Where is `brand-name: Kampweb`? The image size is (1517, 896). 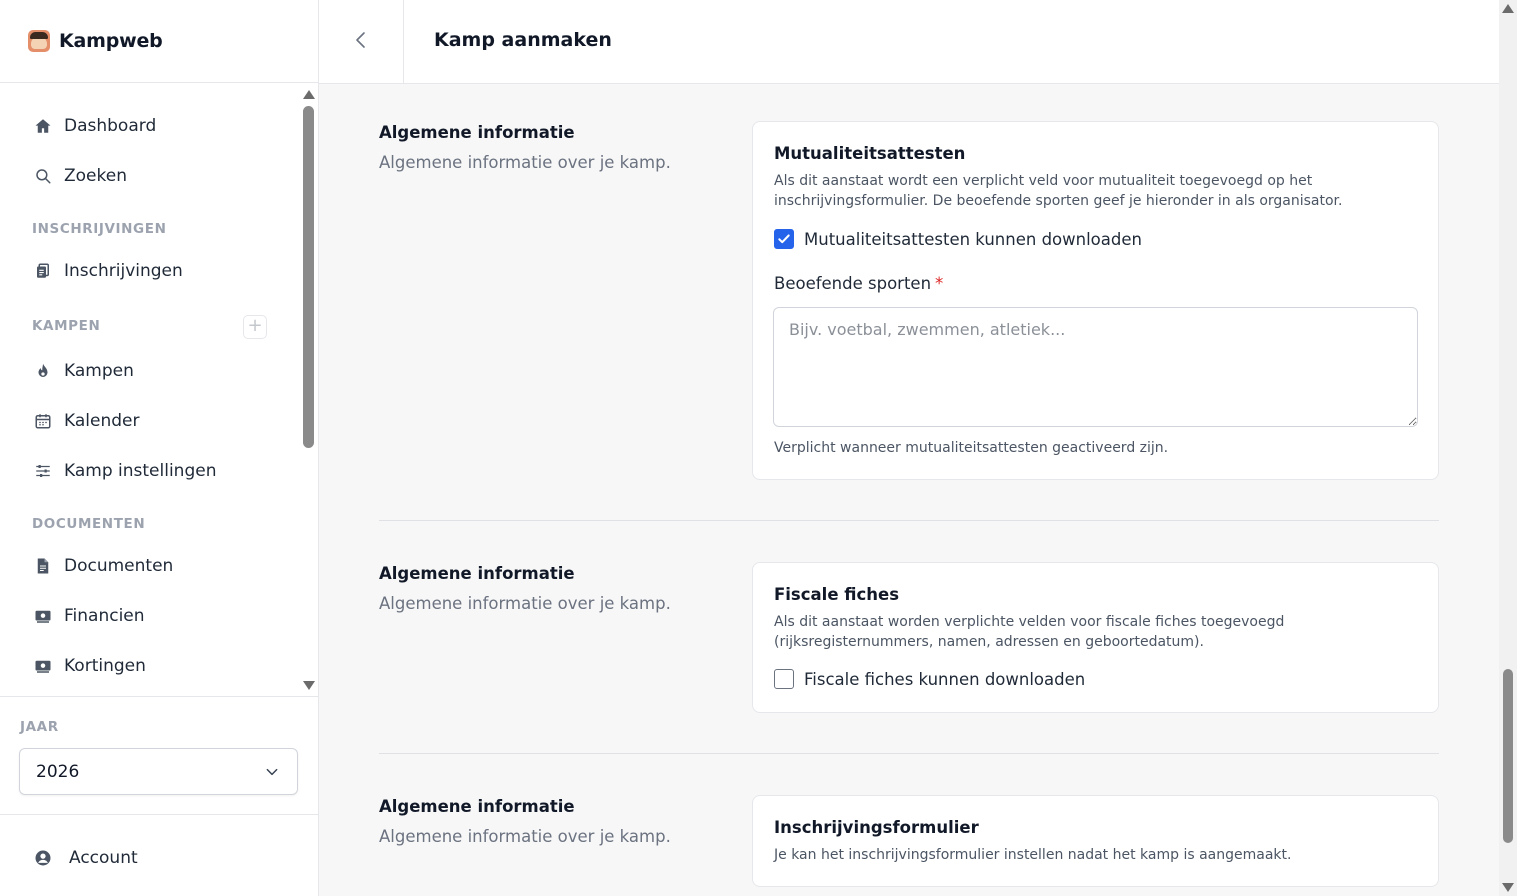
brand-name: Kampweb is located at coordinates (111, 41).